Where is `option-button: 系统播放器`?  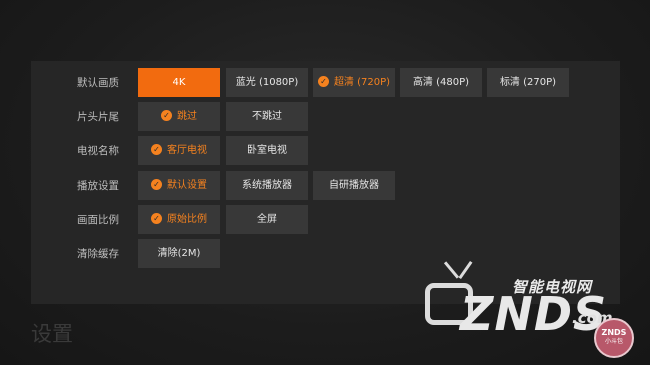 option-button: 系统播放器 is located at coordinates (267, 185).